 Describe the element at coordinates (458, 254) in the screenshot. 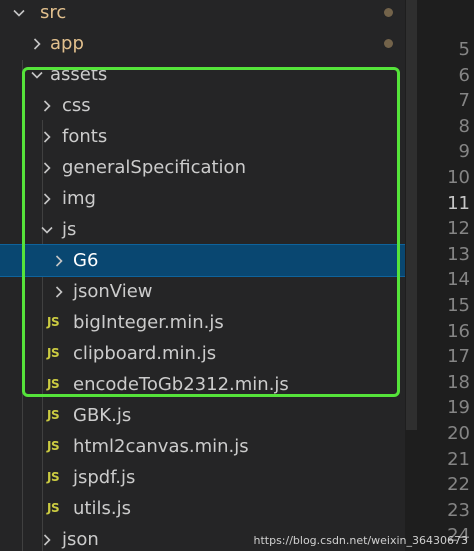

I see `line-number: 13` at that location.